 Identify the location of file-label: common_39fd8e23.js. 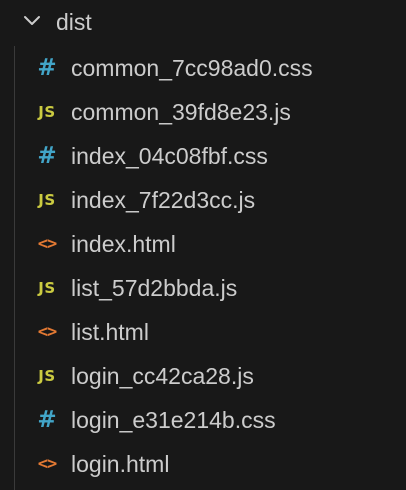
(181, 112).